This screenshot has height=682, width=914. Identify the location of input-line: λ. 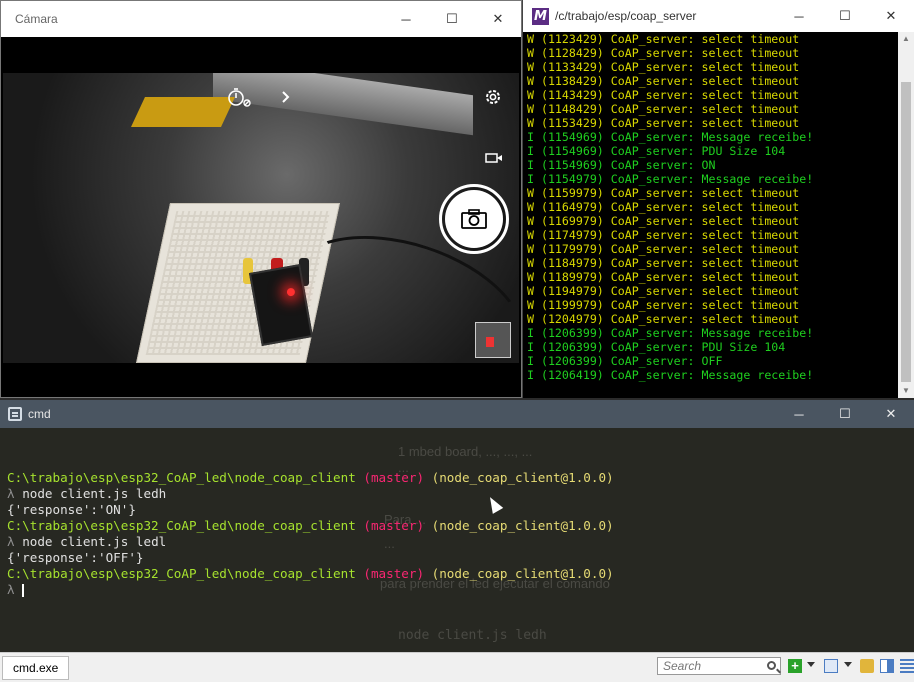
(457, 590).